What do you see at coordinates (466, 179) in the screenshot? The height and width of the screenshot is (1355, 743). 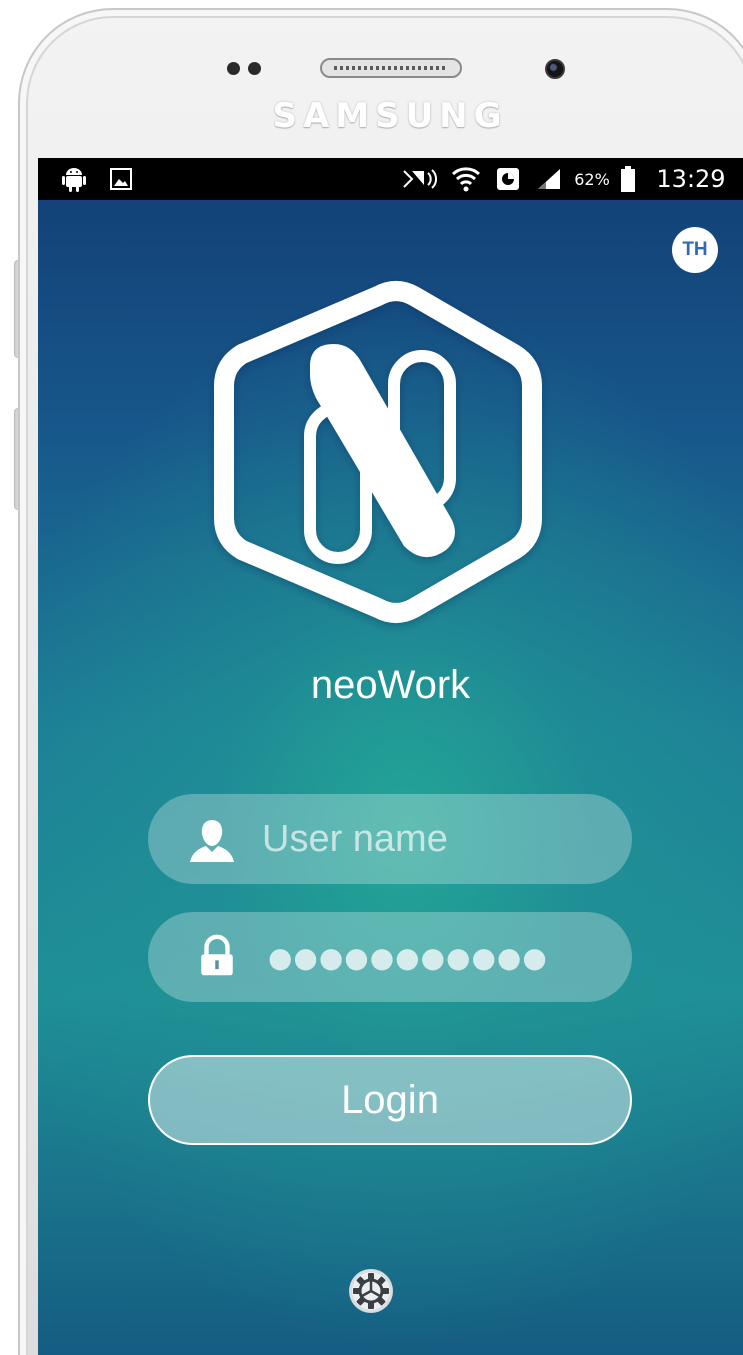 I see `wifi-icon` at bounding box center [466, 179].